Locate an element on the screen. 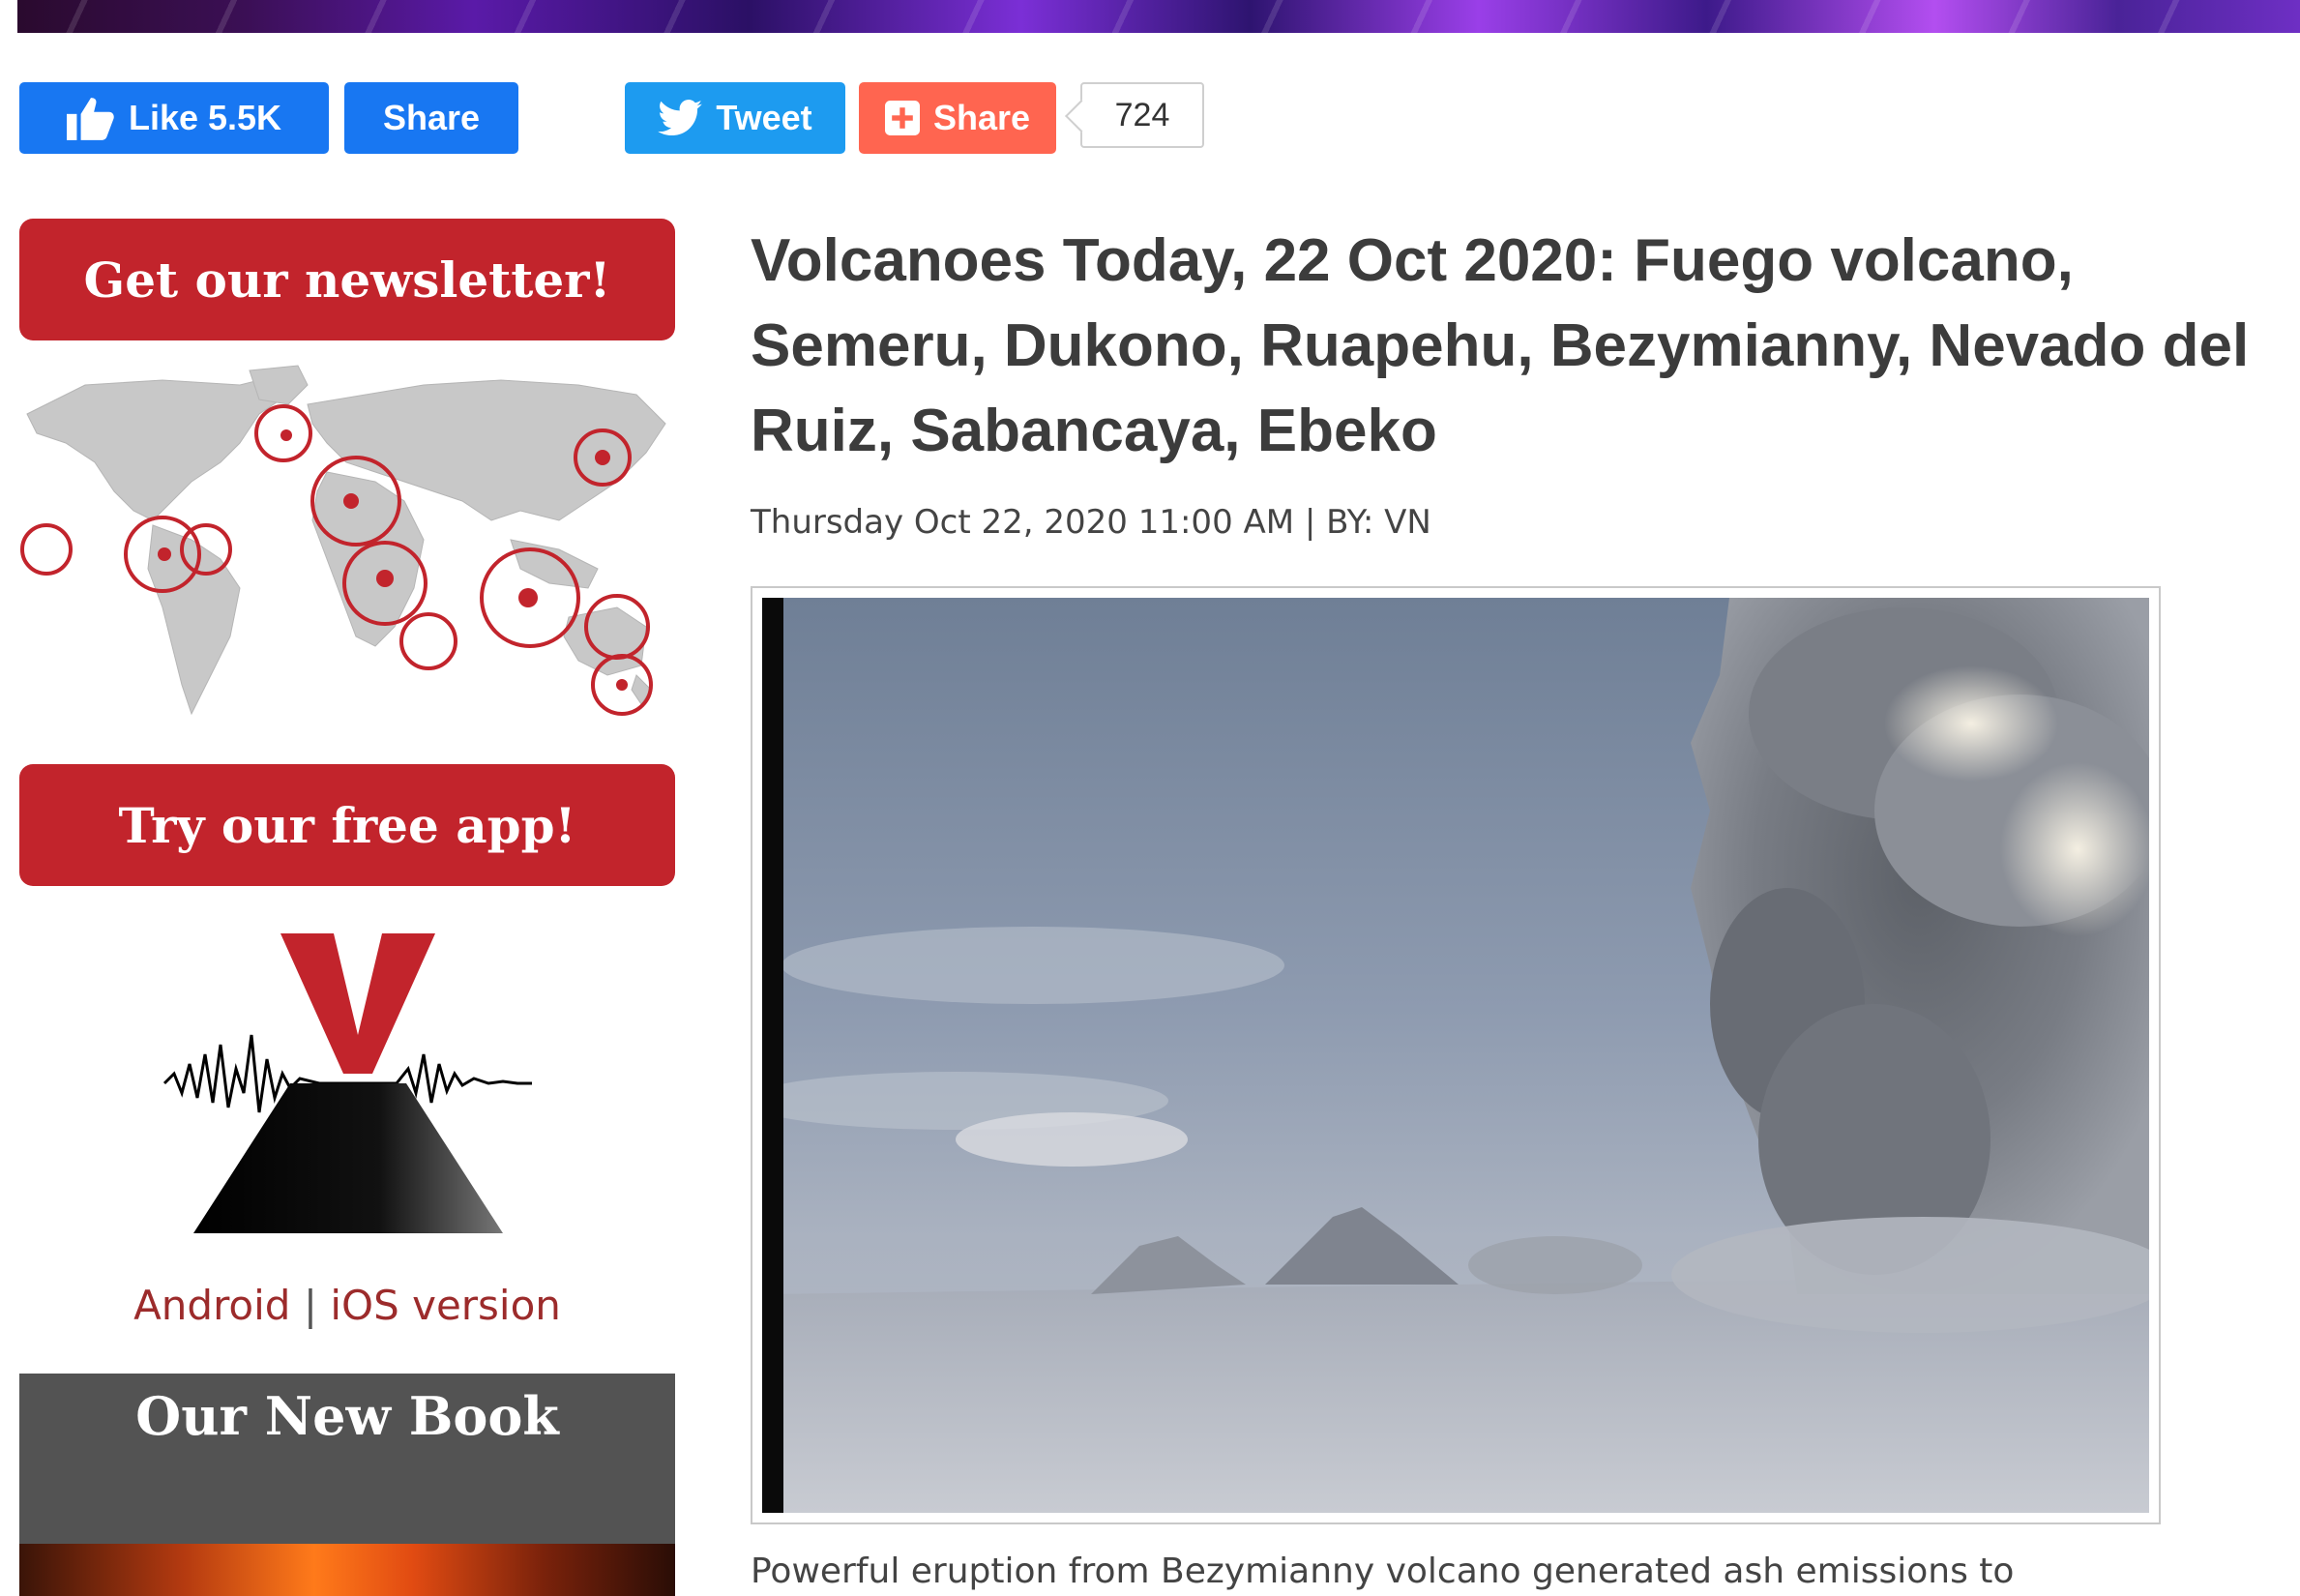  plus-square-icon is located at coordinates (902, 118).